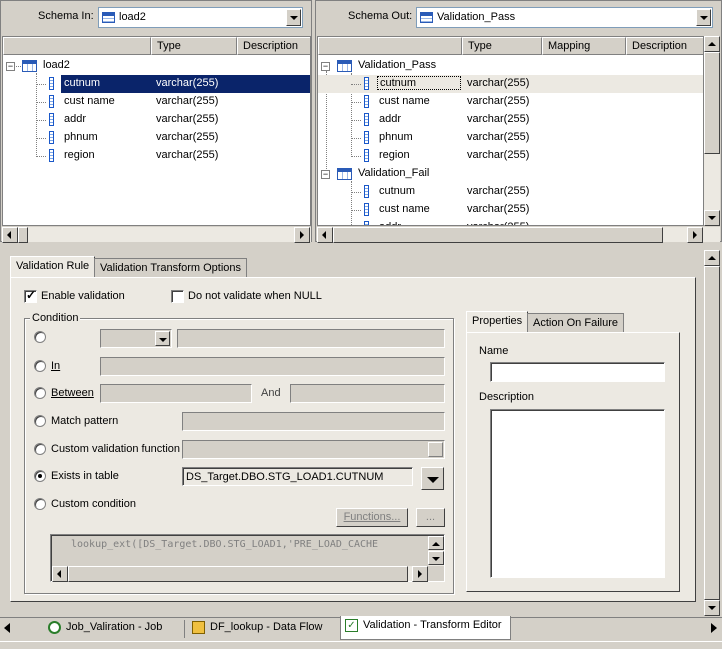 The height and width of the screenshot is (649, 722). What do you see at coordinates (84, 421) in the screenshot?
I see `condition-match-label: Match pattern` at bounding box center [84, 421].